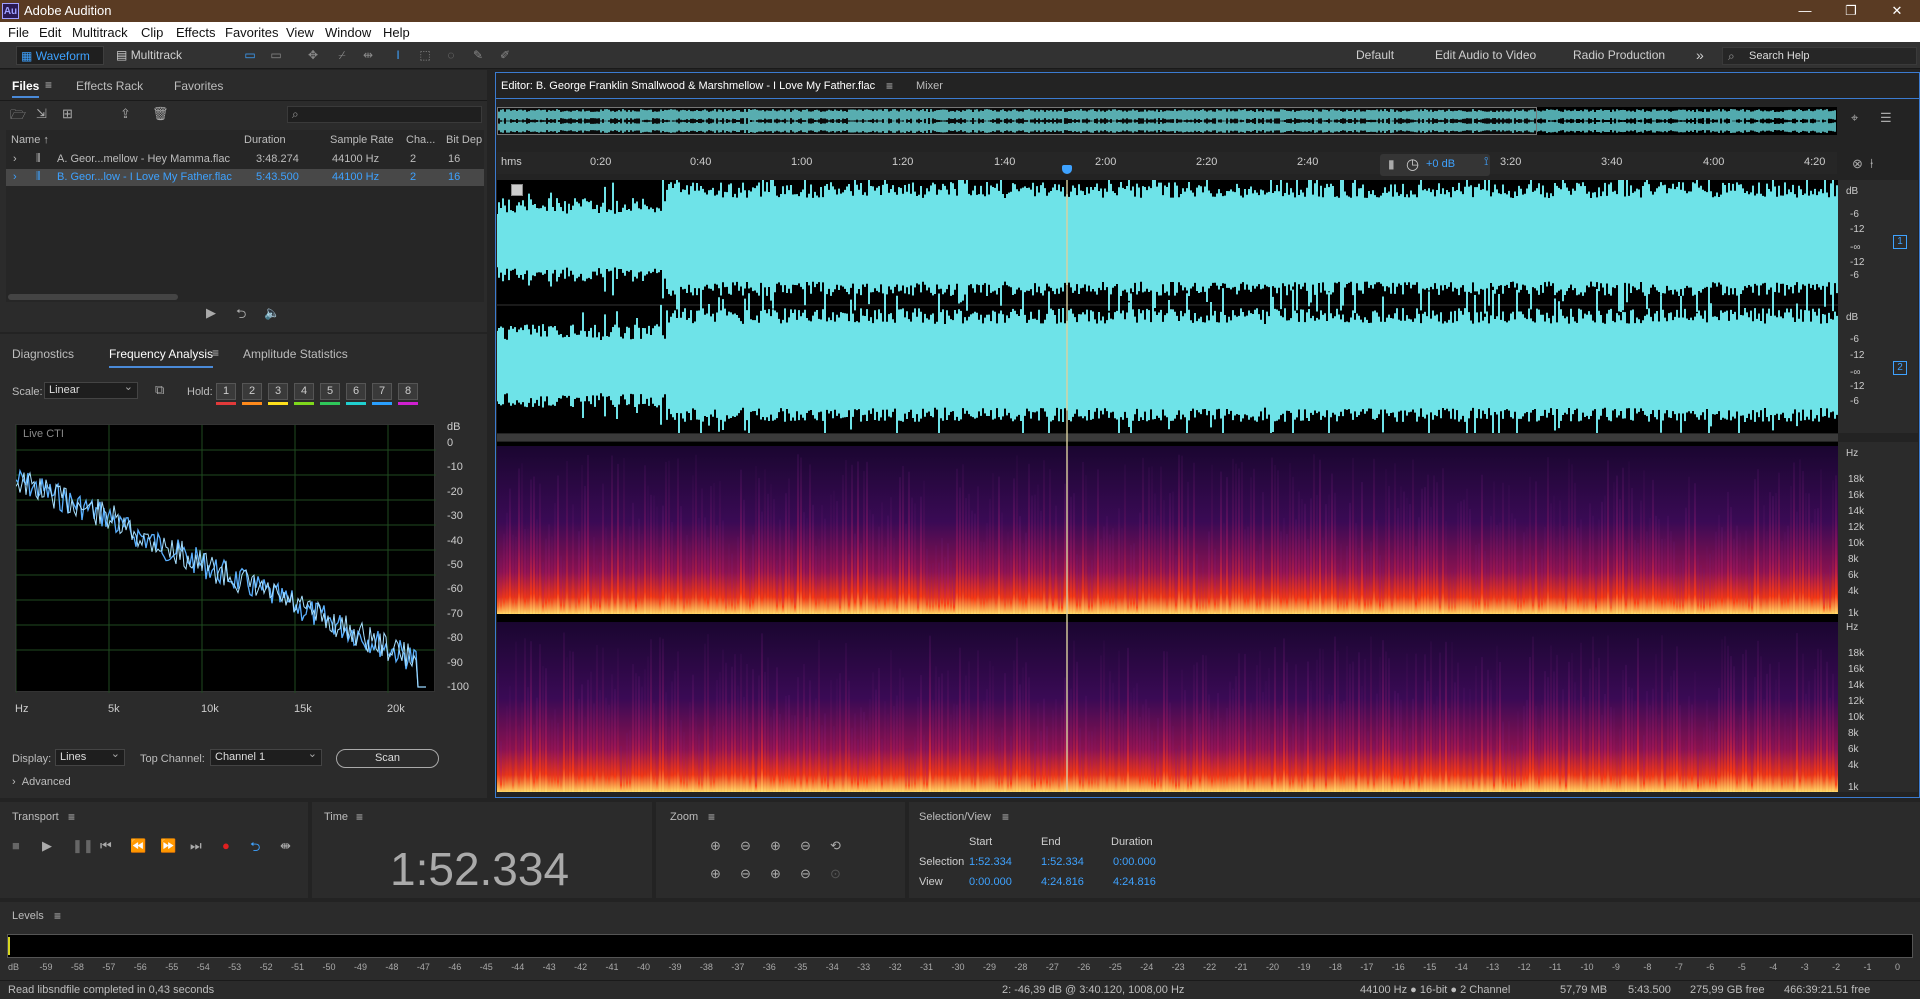 This screenshot has height=999, width=1920. Describe the element at coordinates (1619, 55) in the screenshot. I see `workspace-radio-production: Radio Production` at that location.